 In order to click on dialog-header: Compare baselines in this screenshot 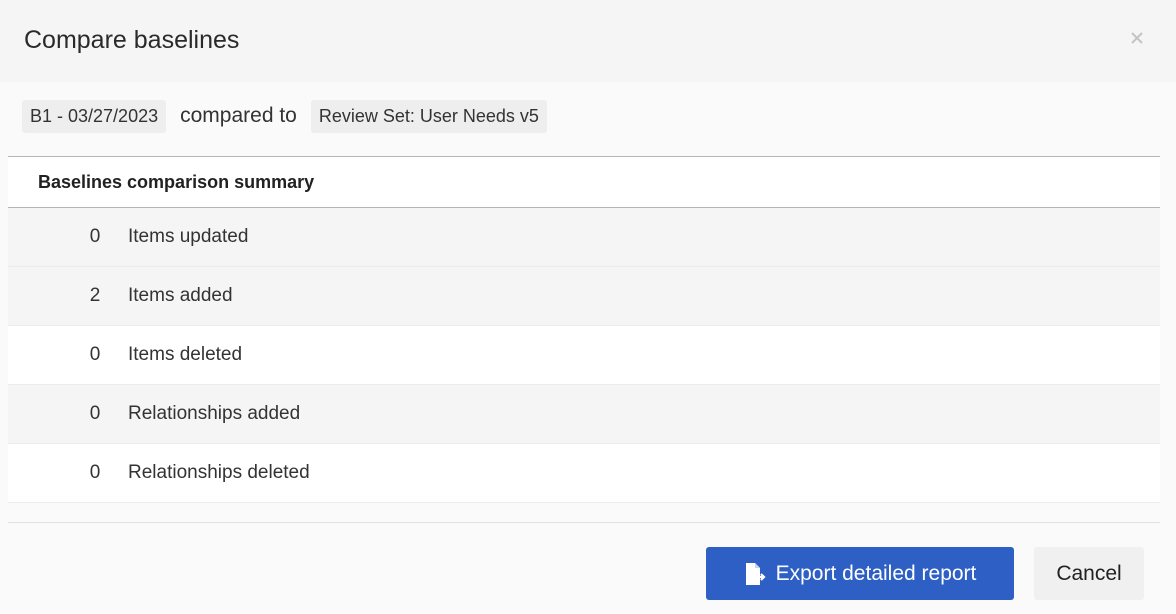, I will do `click(588, 41)`.